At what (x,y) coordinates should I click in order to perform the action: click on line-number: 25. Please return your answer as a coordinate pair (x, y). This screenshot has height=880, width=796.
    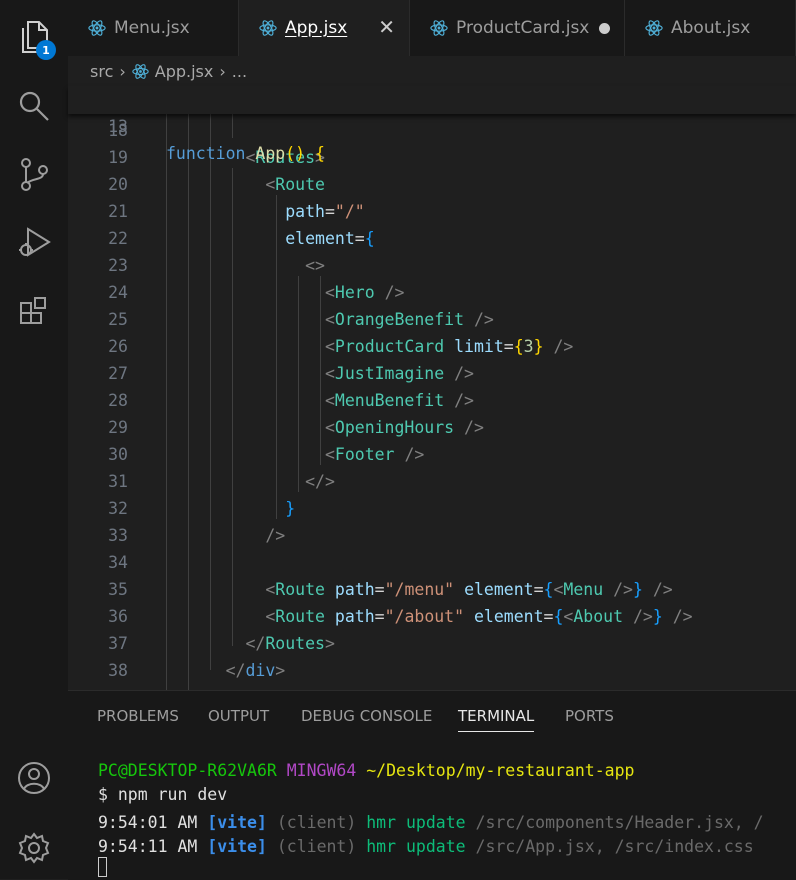
    Looking at the image, I should click on (118, 319).